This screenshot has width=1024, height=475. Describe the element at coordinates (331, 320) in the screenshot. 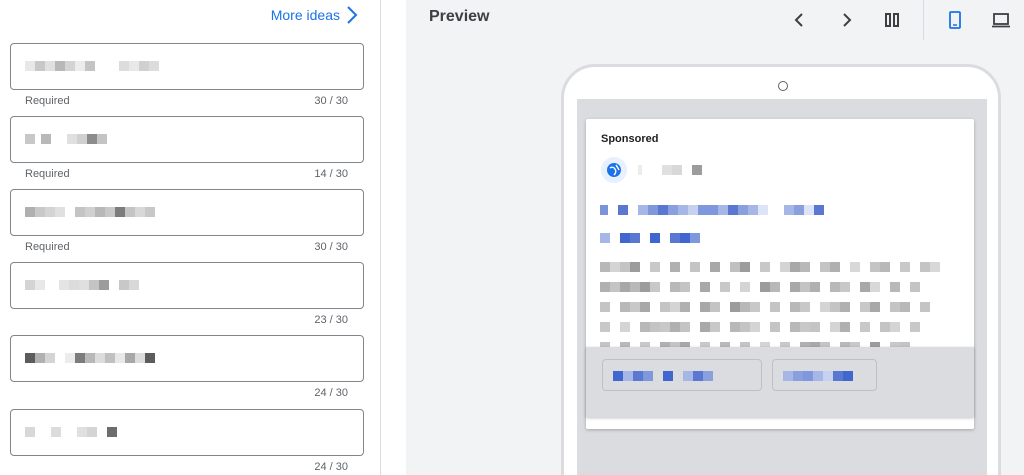

I see `char-count: 23 / 30` at that location.